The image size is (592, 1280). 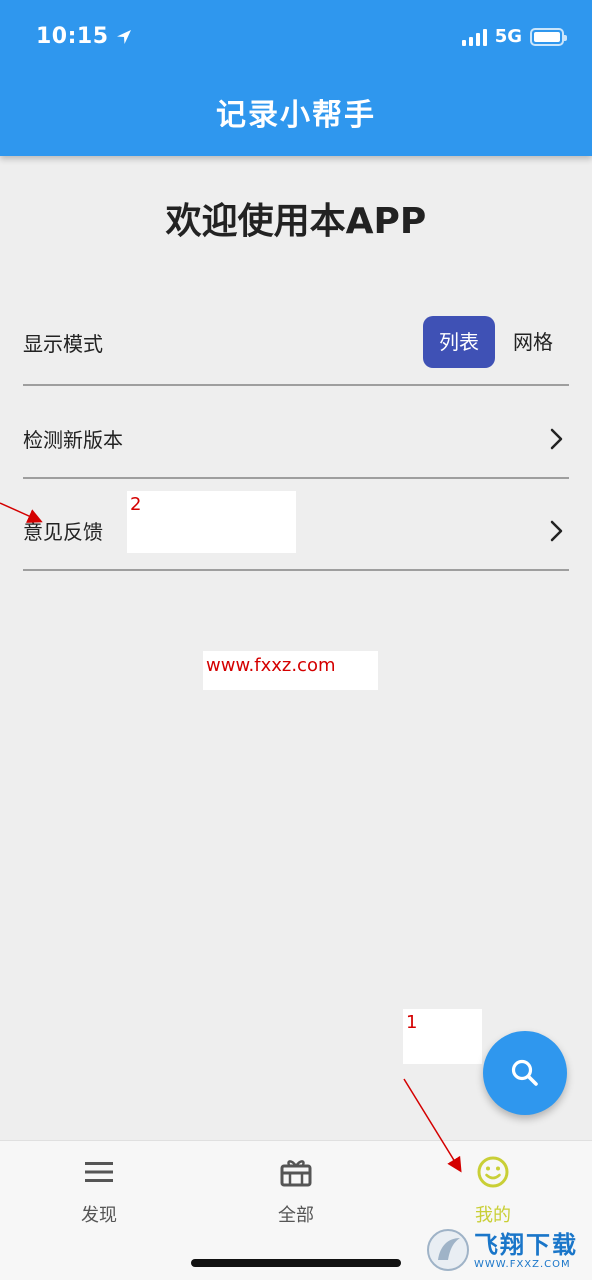 I want to click on status-indicators: 5G, so click(x=514, y=36).